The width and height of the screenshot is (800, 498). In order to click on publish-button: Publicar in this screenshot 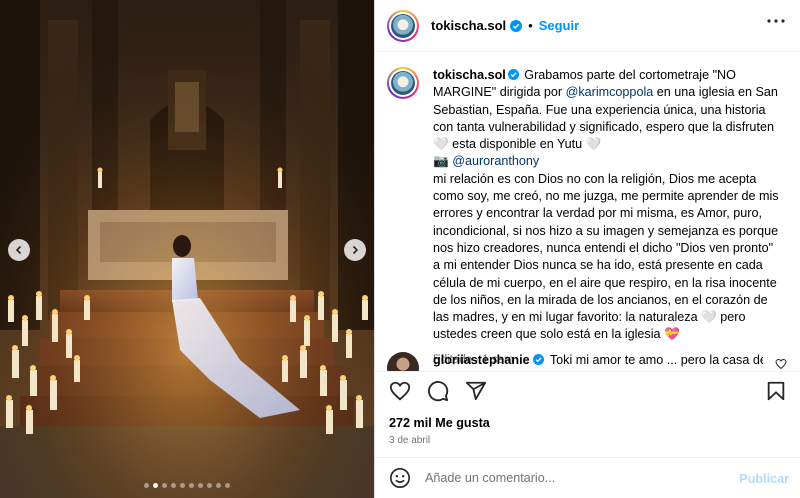, I will do `click(764, 479)`.